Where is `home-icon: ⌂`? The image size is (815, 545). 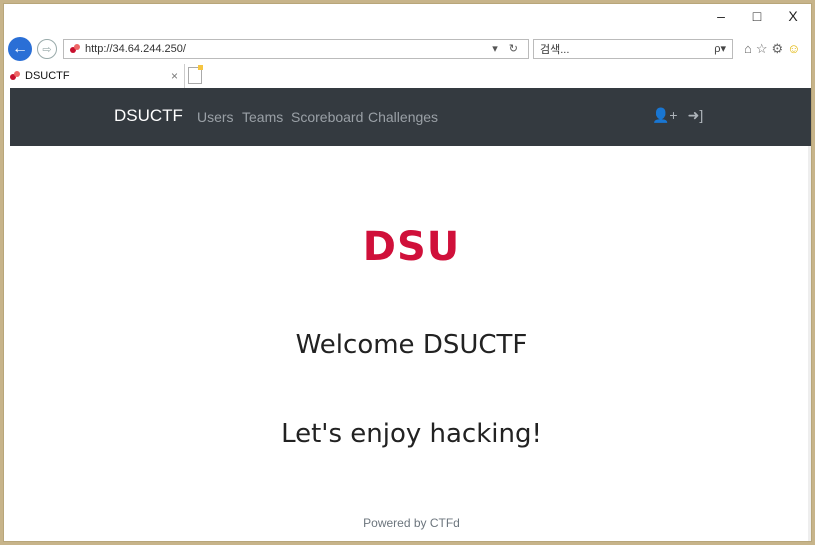 home-icon: ⌂ is located at coordinates (748, 49).